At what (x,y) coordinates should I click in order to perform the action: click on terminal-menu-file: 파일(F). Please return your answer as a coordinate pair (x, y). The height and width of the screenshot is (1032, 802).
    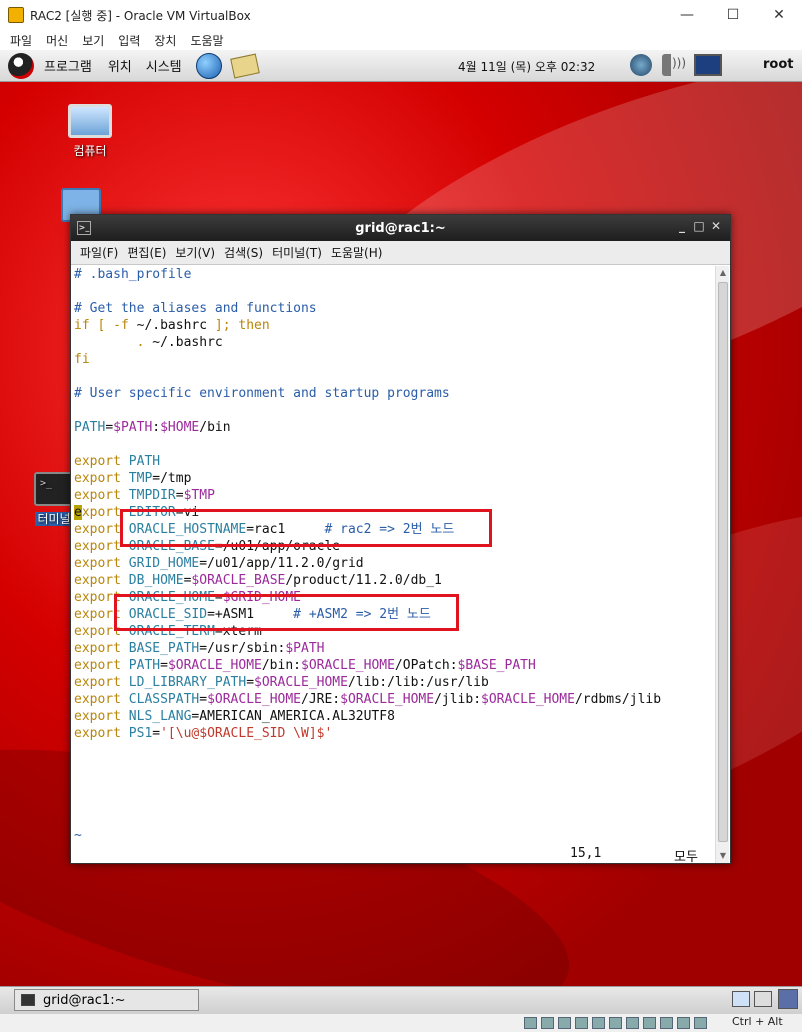
    Looking at the image, I should click on (99, 252).